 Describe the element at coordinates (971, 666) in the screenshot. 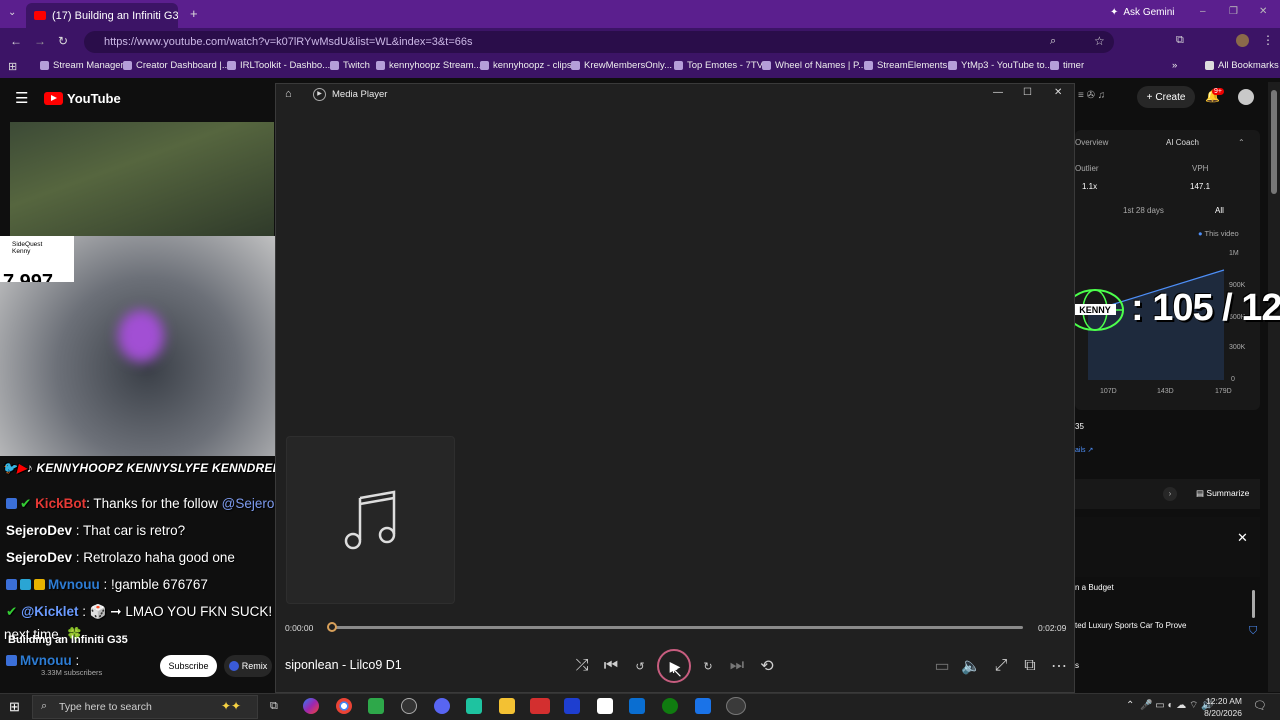

I see `volume-icon: 🔈` at that location.